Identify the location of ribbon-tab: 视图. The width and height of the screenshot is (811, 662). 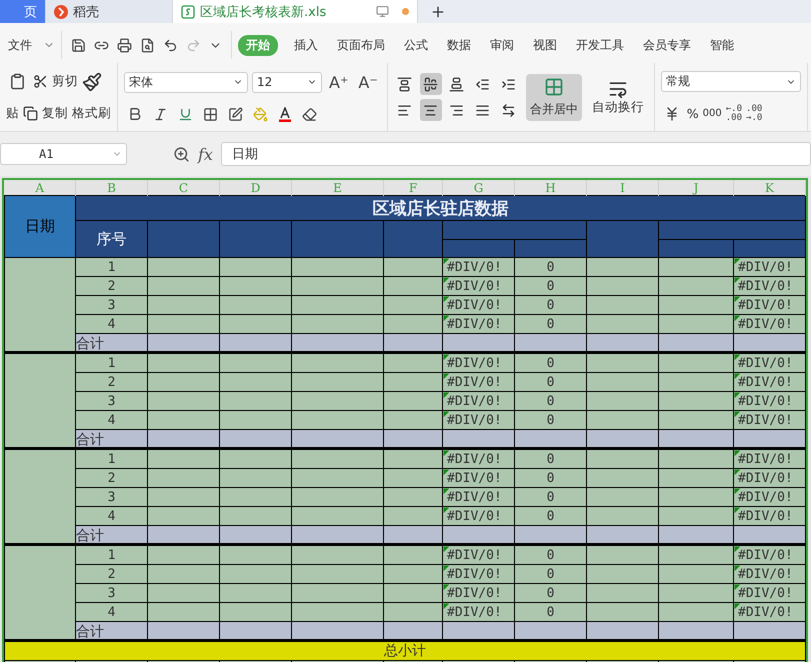
(545, 45).